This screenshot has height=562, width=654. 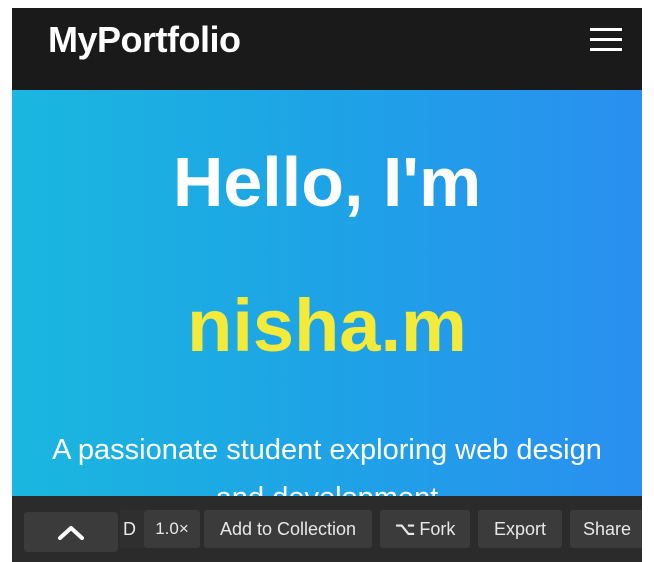 What do you see at coordinates (327, 485) in the screenshot?
I see `hero-tagline-line2: and development` at bounding box center [327, 485].